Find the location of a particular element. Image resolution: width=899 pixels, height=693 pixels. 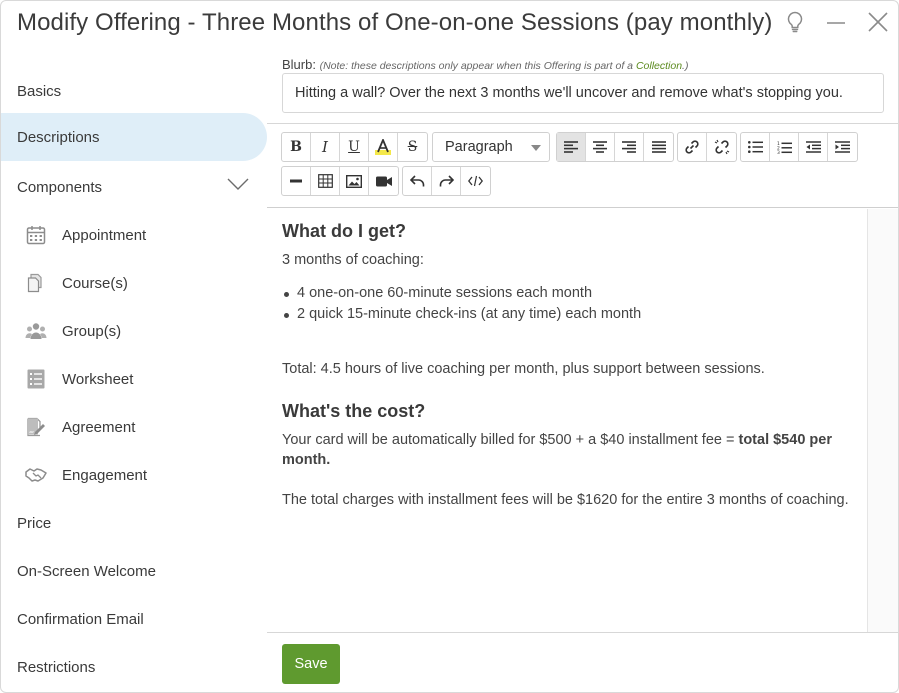

align-left-button is located at coordinates (571, 147).